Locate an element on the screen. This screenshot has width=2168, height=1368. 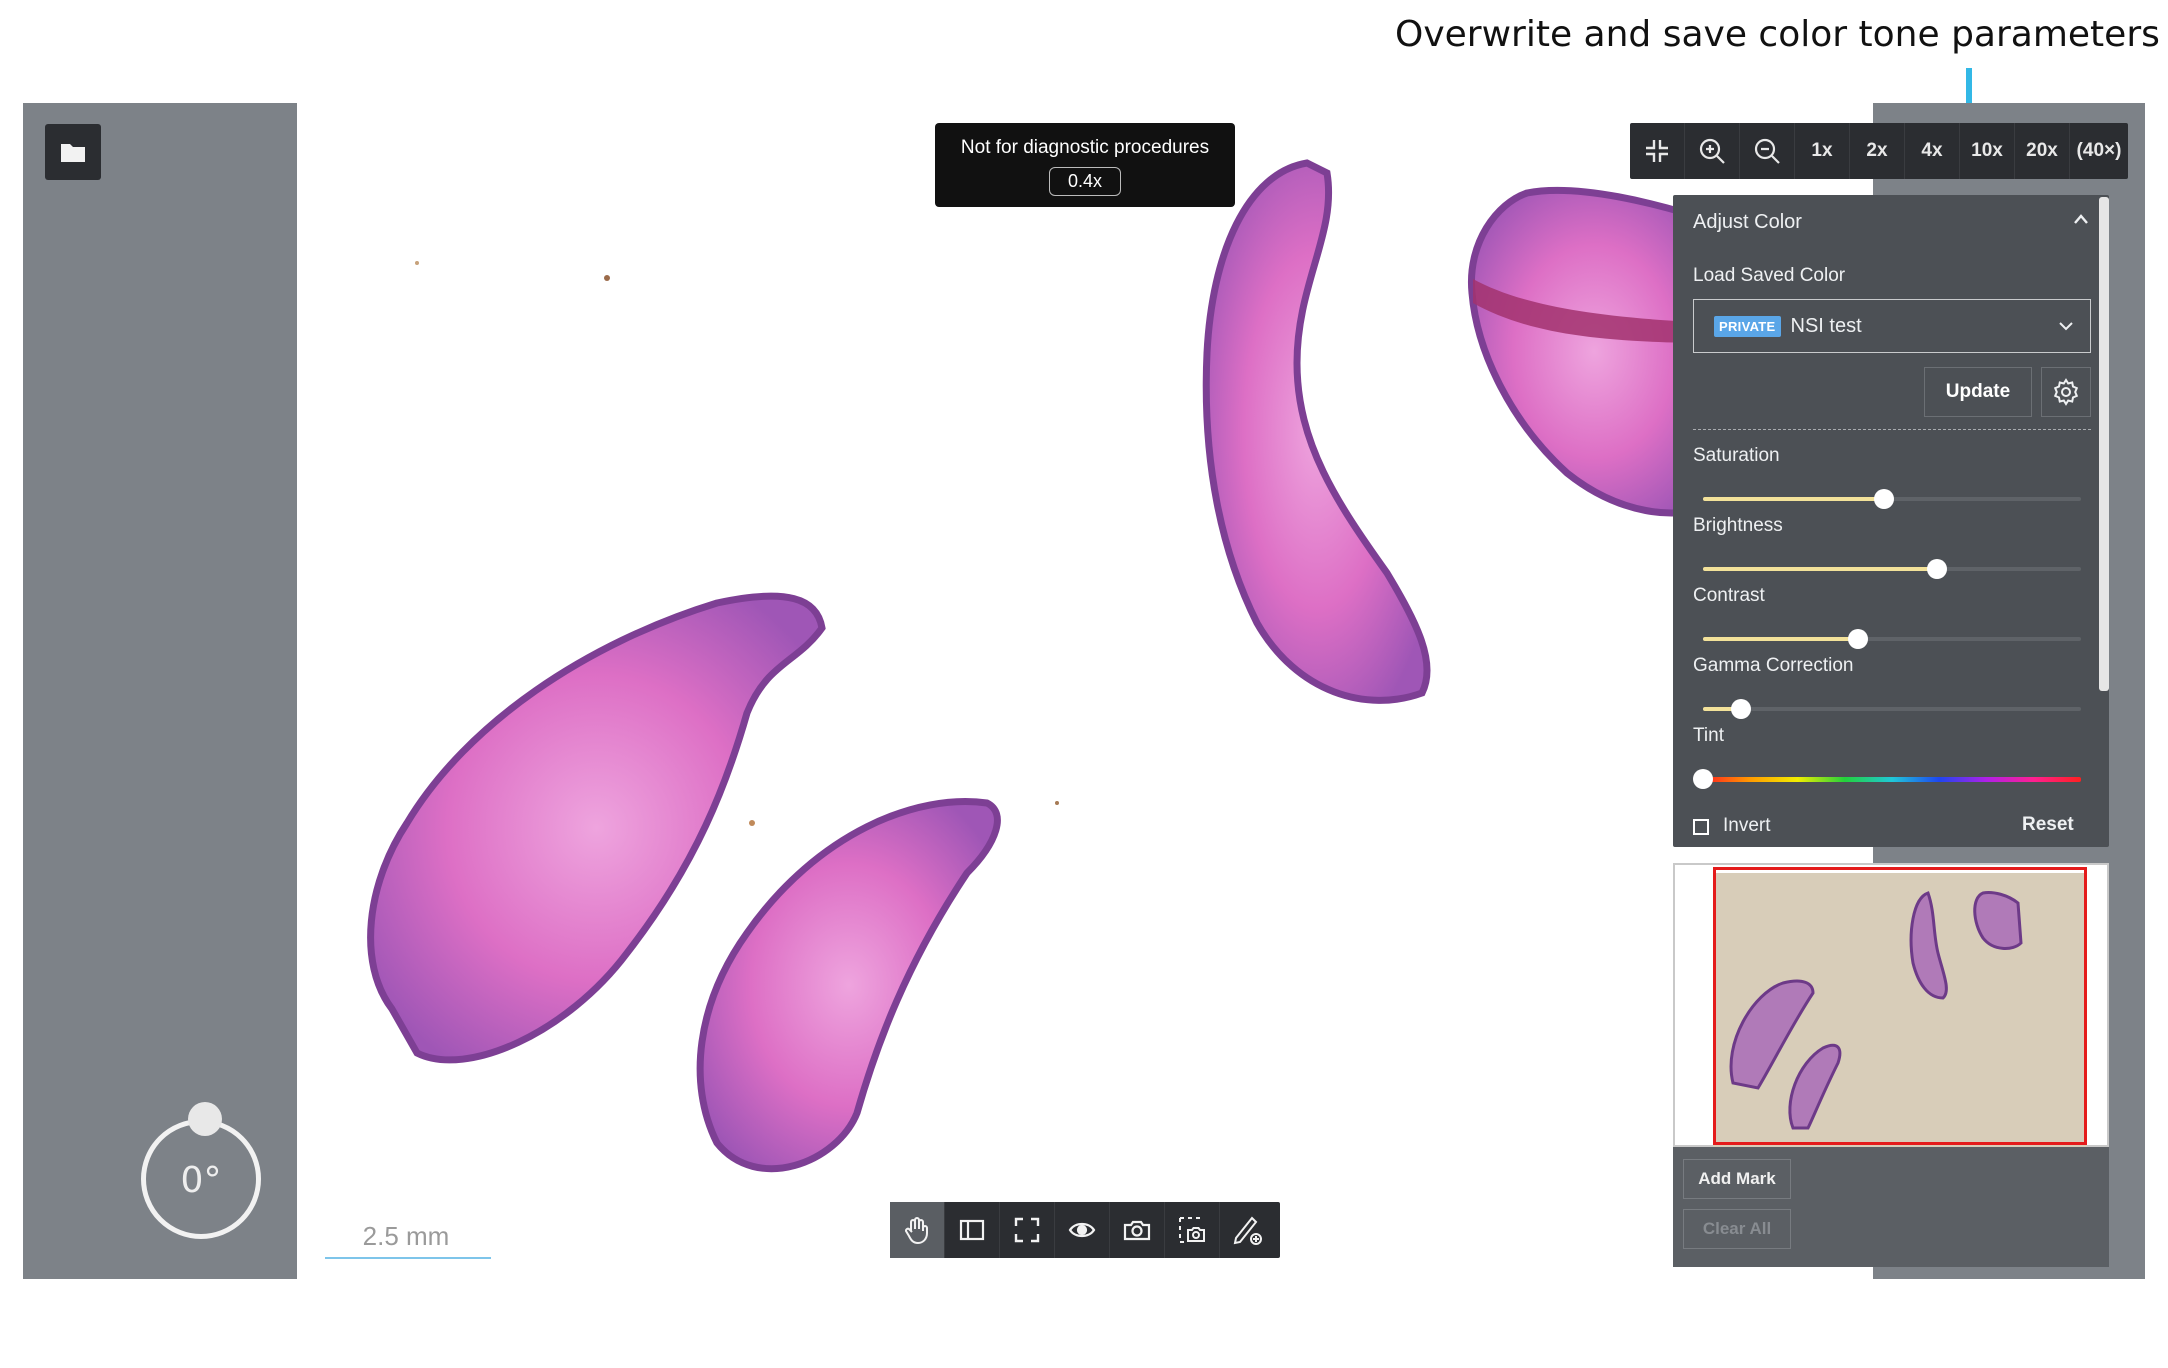
sidebar-toggle-button is located at coordinates (972, 1230).